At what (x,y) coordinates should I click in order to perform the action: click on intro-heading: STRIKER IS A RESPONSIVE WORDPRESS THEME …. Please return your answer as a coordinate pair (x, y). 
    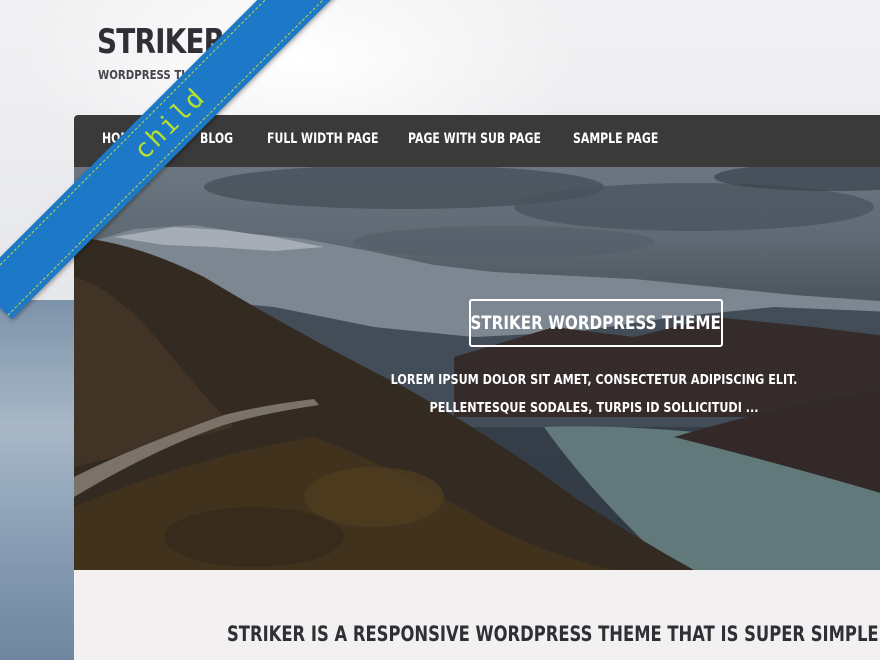
    Looking at the image, I should click on (553, 634).